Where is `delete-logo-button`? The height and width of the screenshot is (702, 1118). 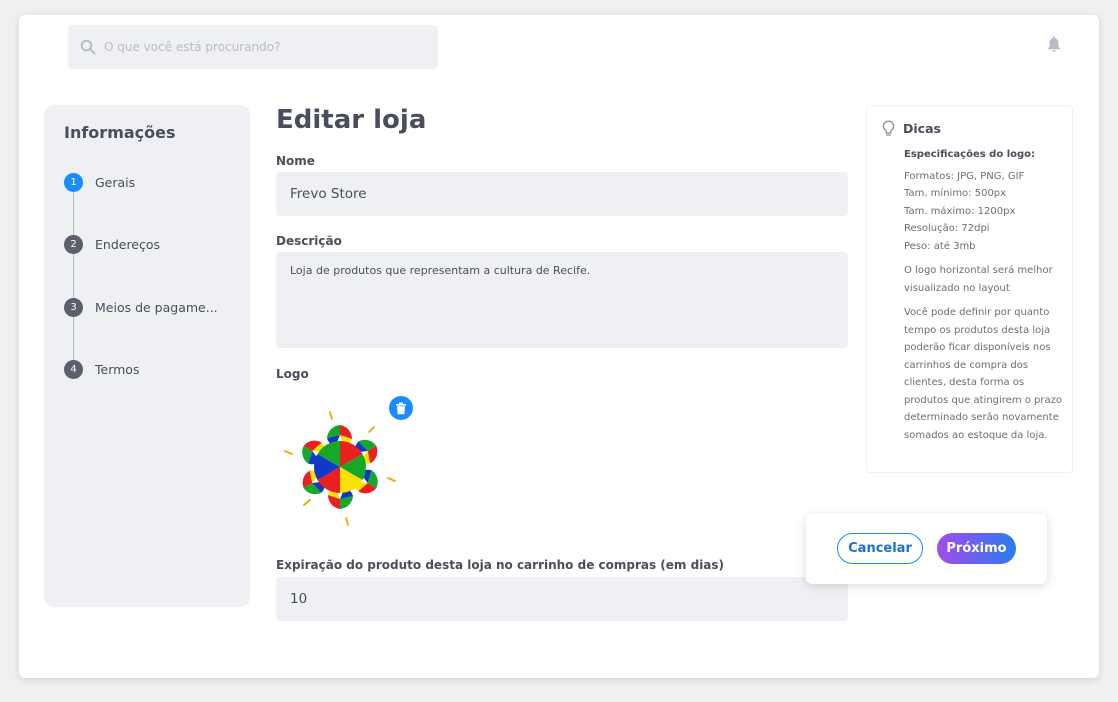
delete-logo-button is located at coordinates (401, 408).